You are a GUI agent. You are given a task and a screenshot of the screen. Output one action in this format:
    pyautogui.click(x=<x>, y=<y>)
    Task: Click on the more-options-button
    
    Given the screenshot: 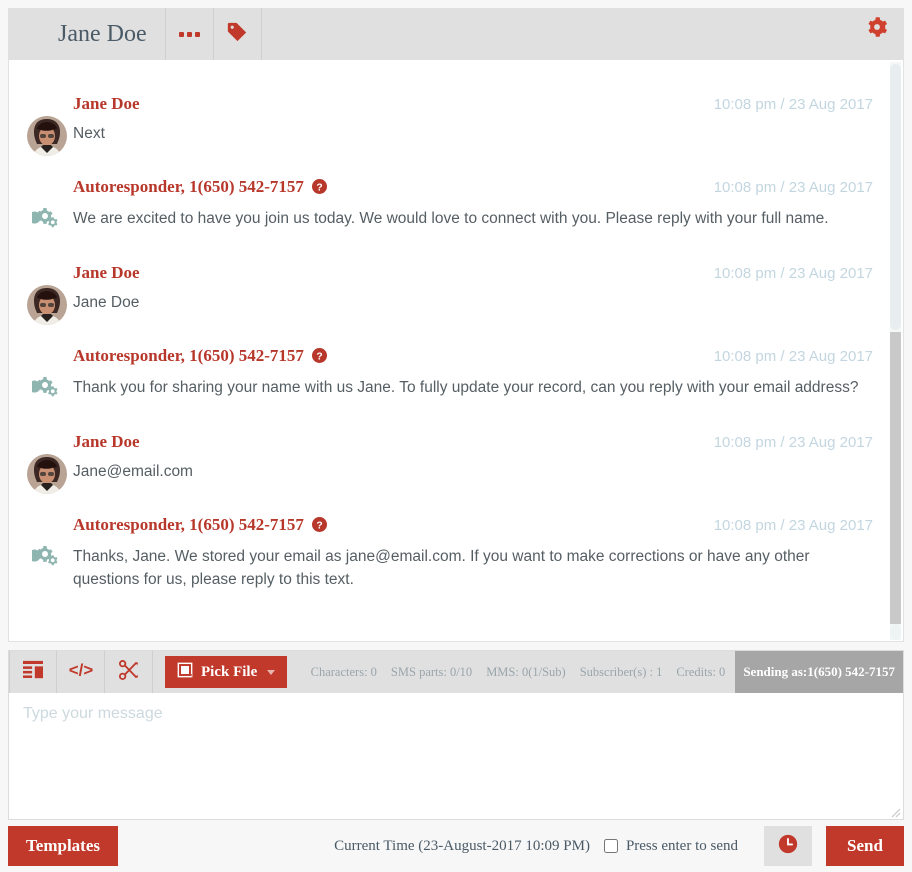 What is the action you would take?
    pyautogui.click(x=190, y=34)
    